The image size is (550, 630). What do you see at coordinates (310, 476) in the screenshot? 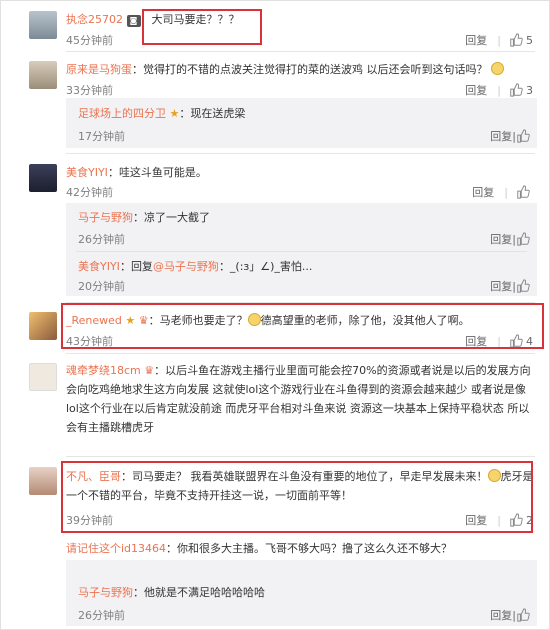
I see `comment-text: 司马要走？ 我看英雄联盟界在斗鱼没有重要的地位了，早走早发展未来！` at bounding box center [310, 476].